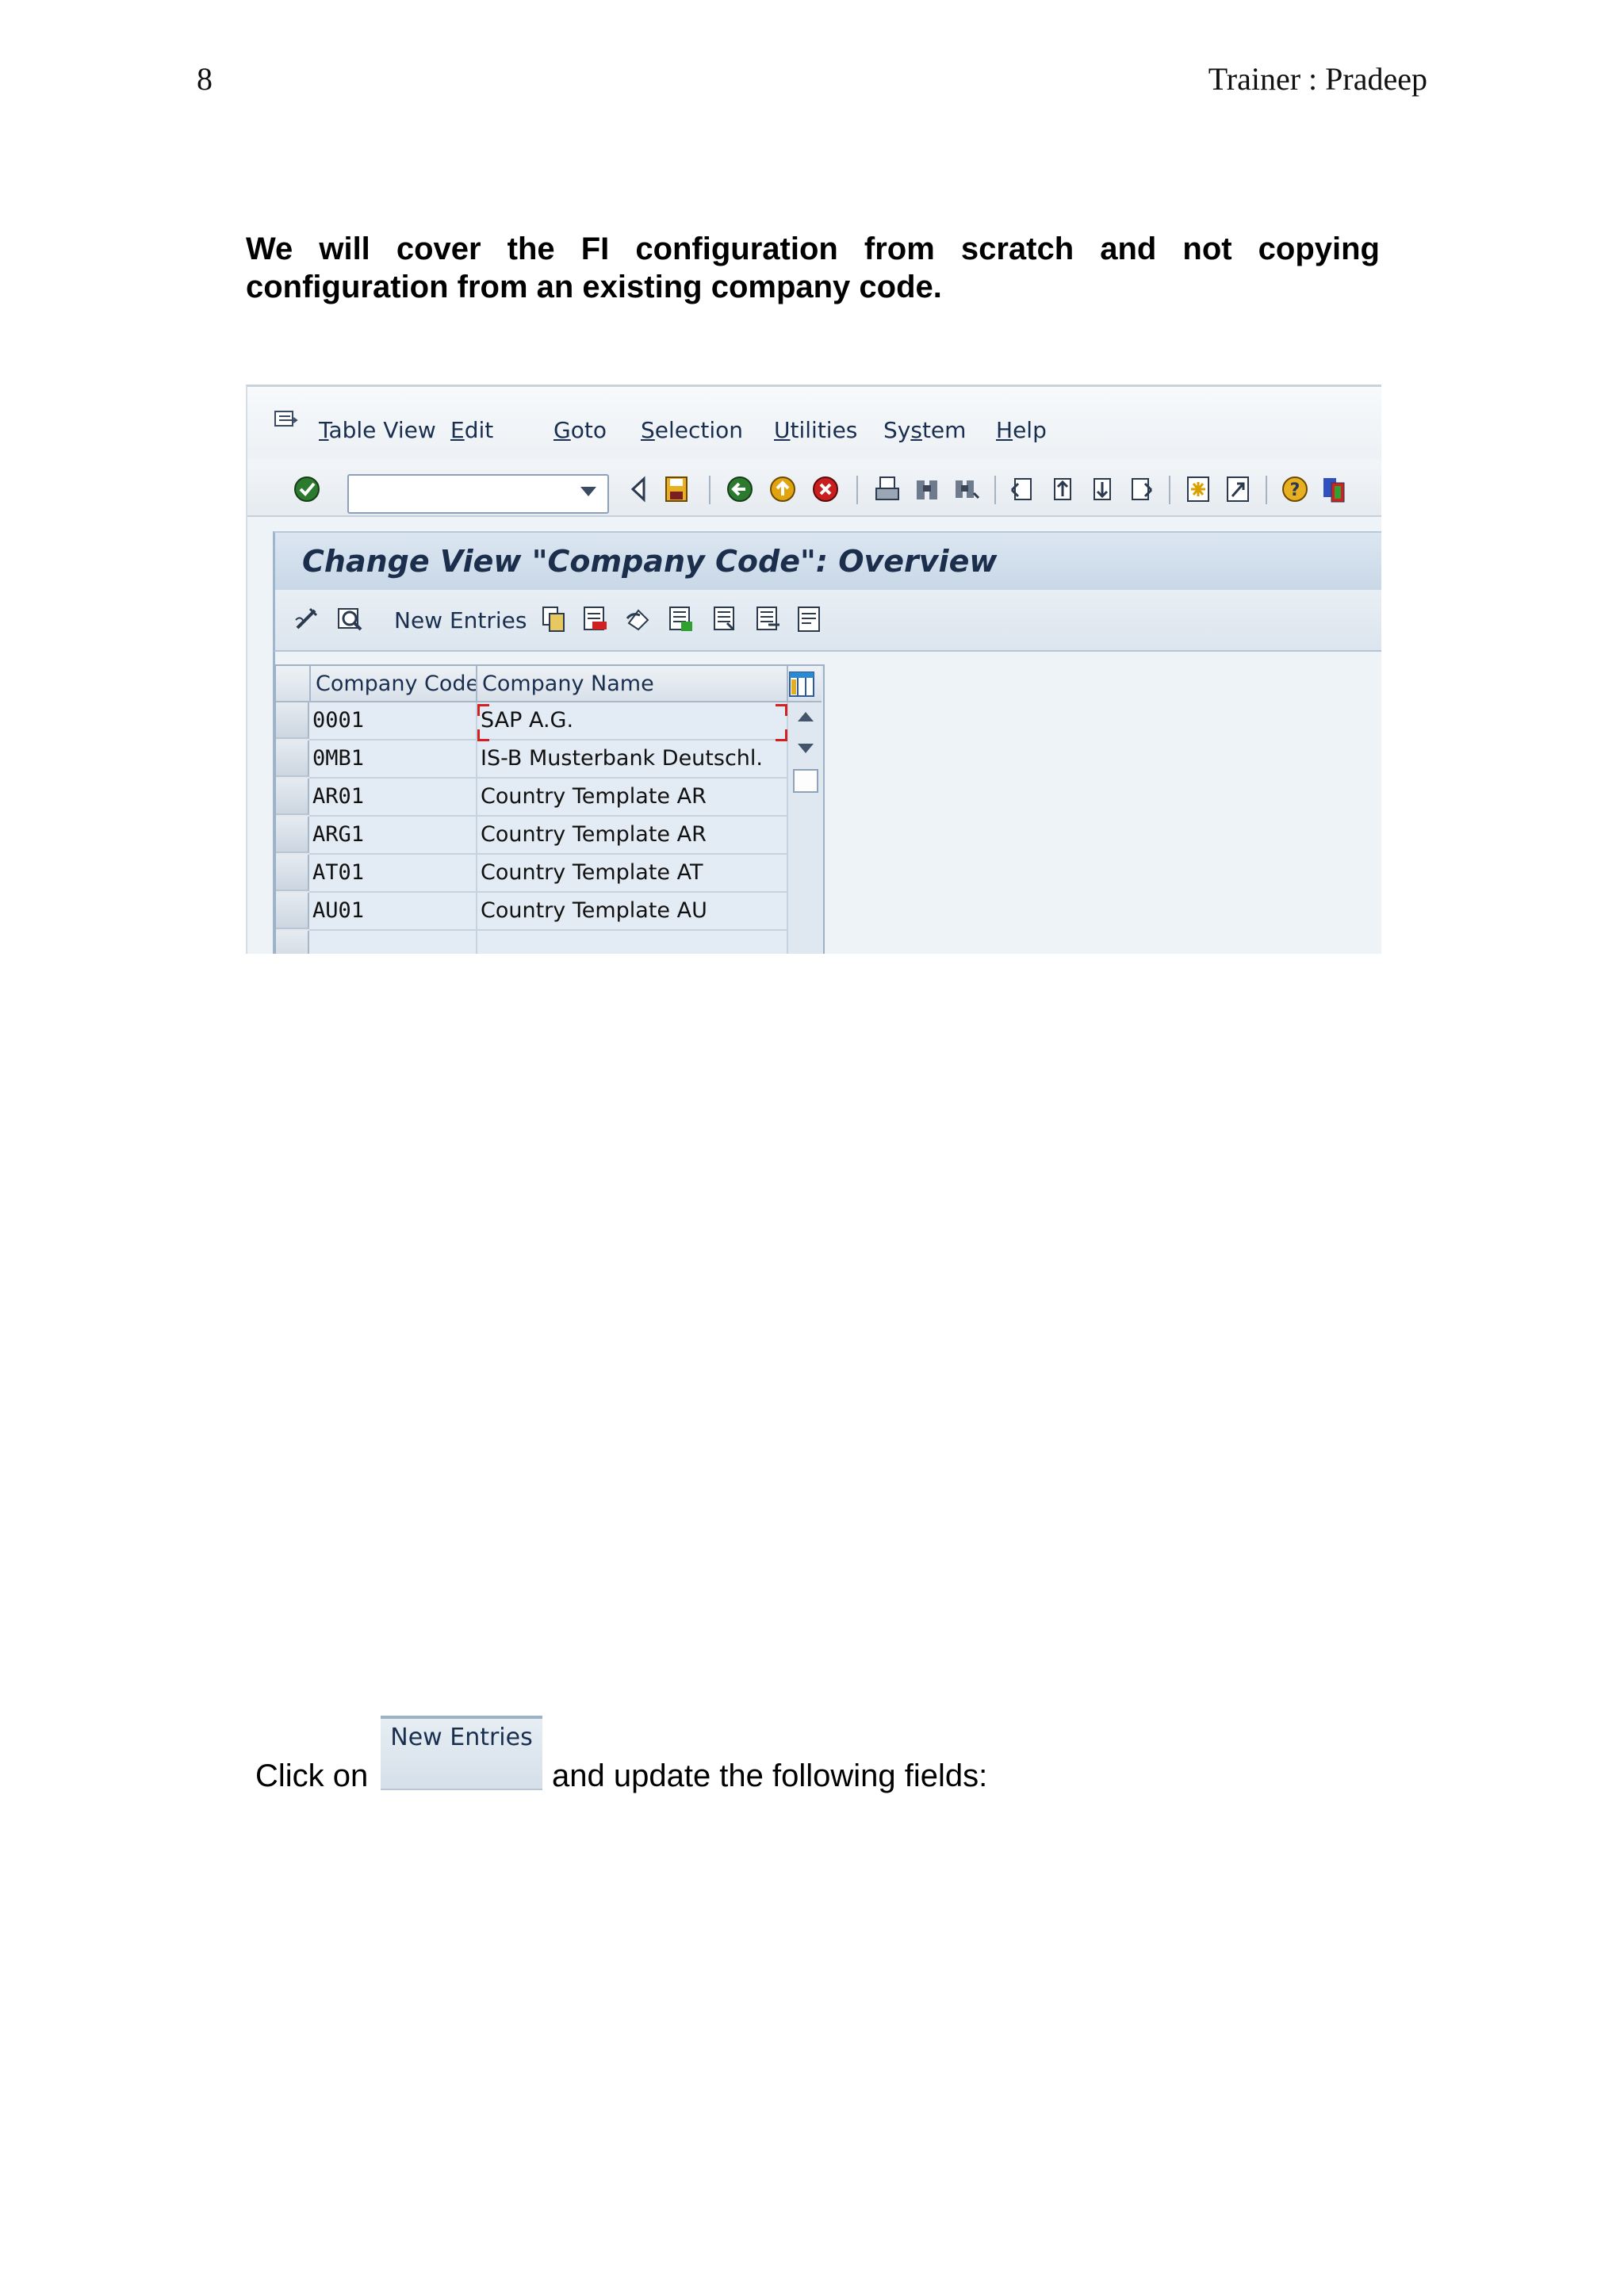  I want to click on column-header-company-code: Company Code, so click(394, 684).